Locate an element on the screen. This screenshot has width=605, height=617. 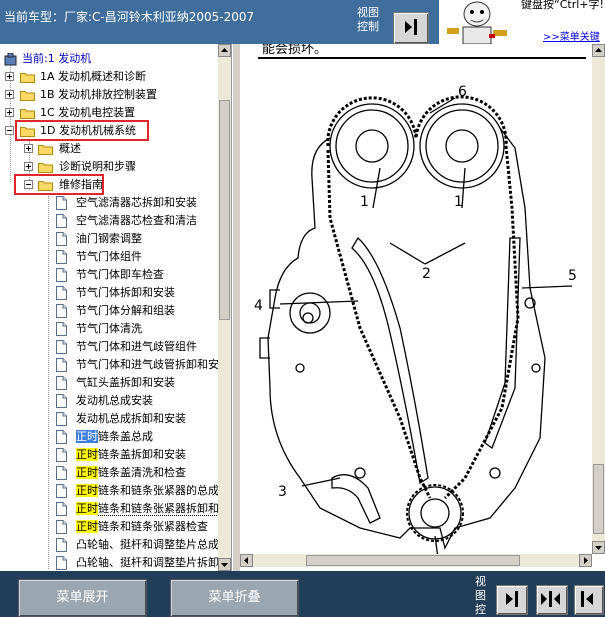
callout-3: 3 is located at coordinates (282, 492).